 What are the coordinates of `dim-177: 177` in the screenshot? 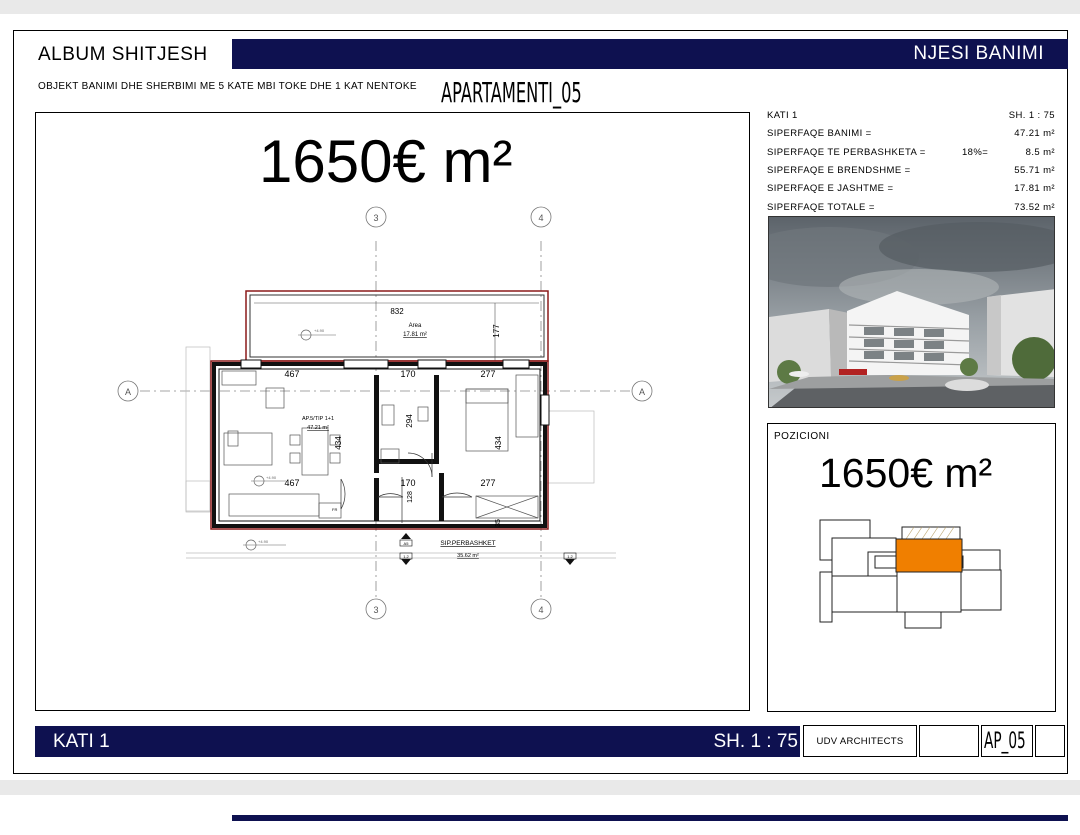 It's located at (496, 331).